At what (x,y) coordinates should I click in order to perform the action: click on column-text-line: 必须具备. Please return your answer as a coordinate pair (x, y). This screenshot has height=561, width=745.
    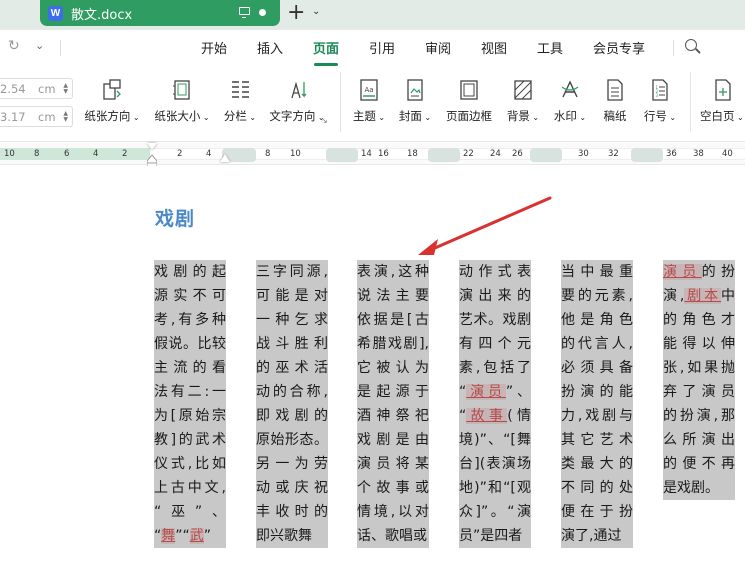
    Looking at the image, I should click on (597, 368).